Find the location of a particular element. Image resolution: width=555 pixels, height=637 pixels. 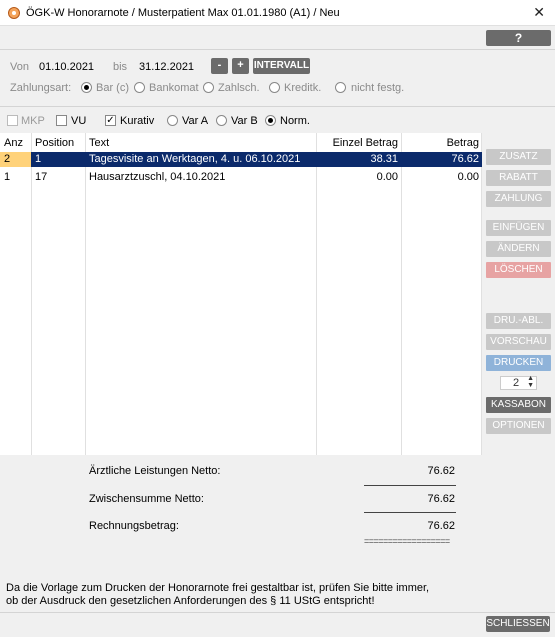

to-date-field: 31.12.2021 is located at coordinates (166, 67).